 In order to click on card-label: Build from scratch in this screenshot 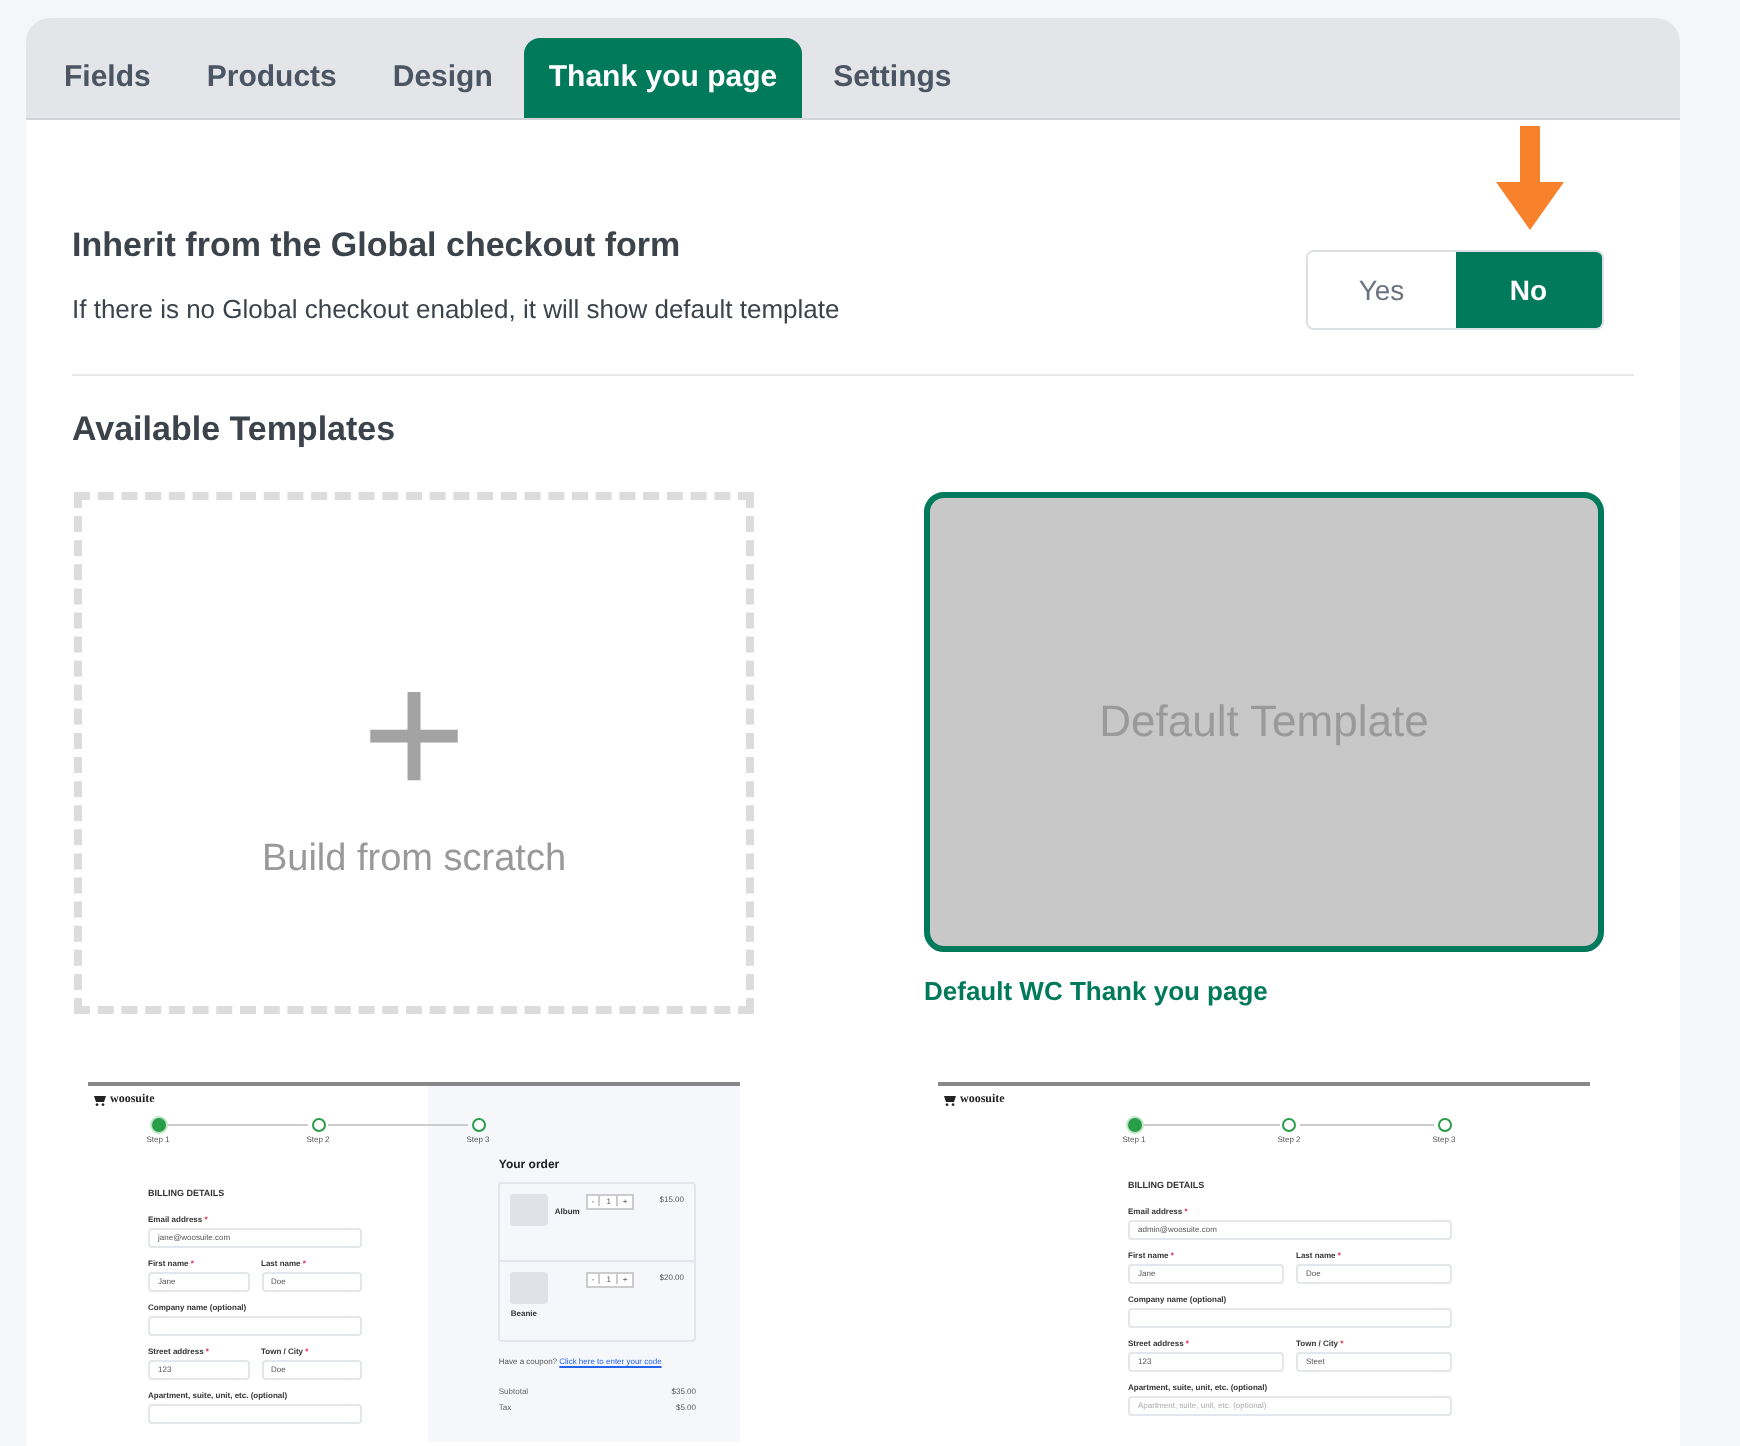, I will do `click(414, 859)`.